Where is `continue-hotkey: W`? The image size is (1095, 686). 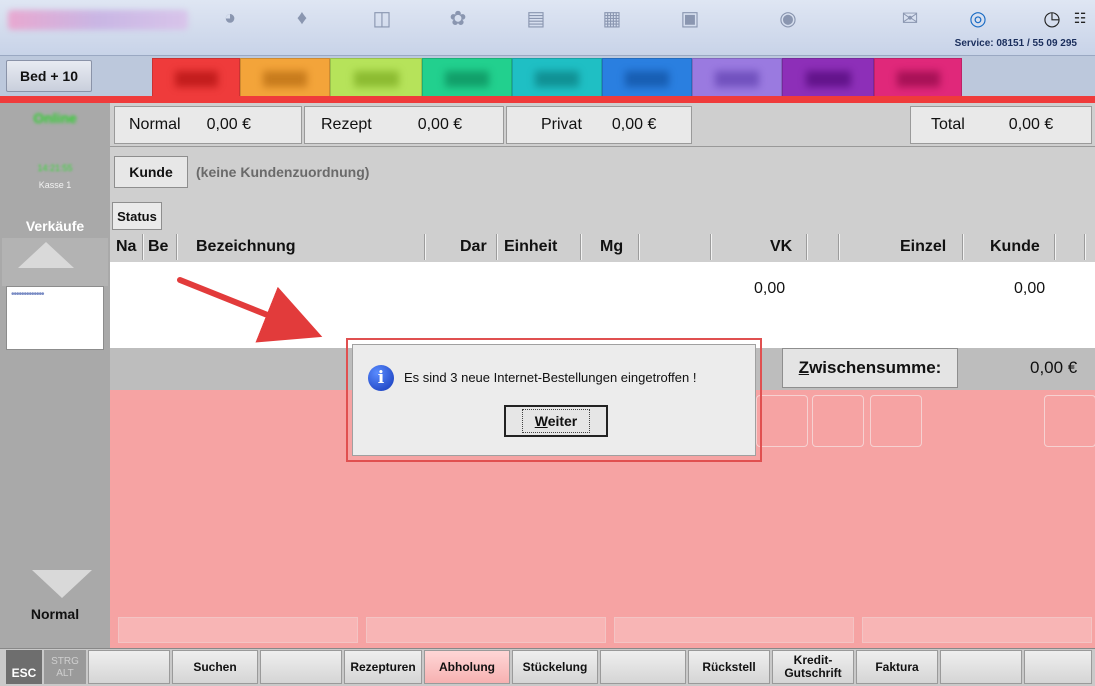 continue-hotkey: W is located at coordinates (541, 421).